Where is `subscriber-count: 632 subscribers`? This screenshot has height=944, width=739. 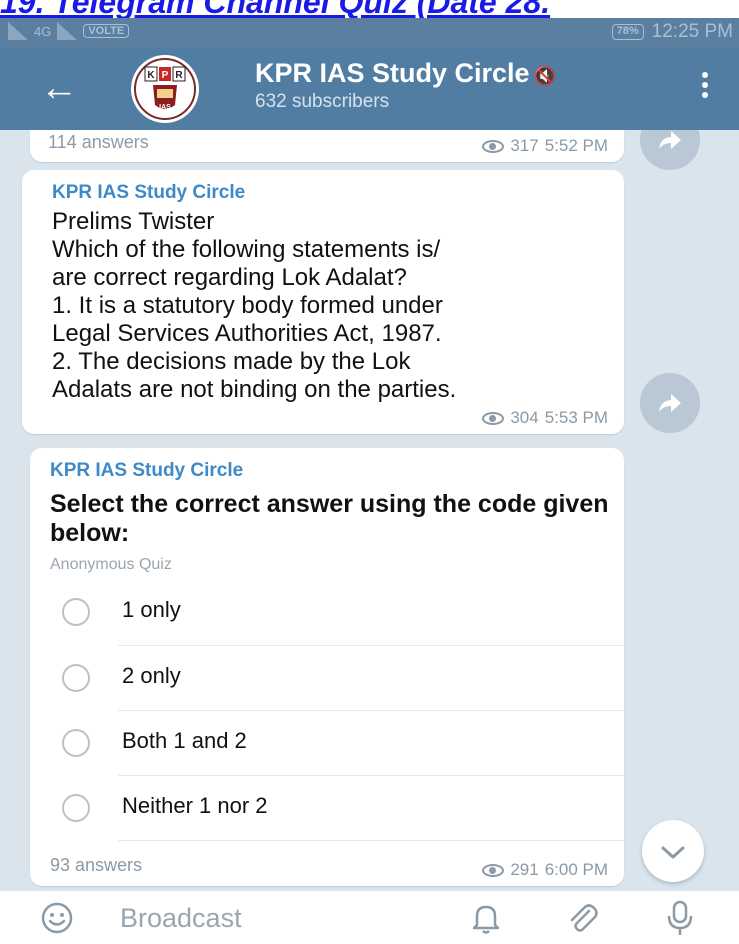
subscriber-count: 632 subscribers is located at coordinates (322, 101).